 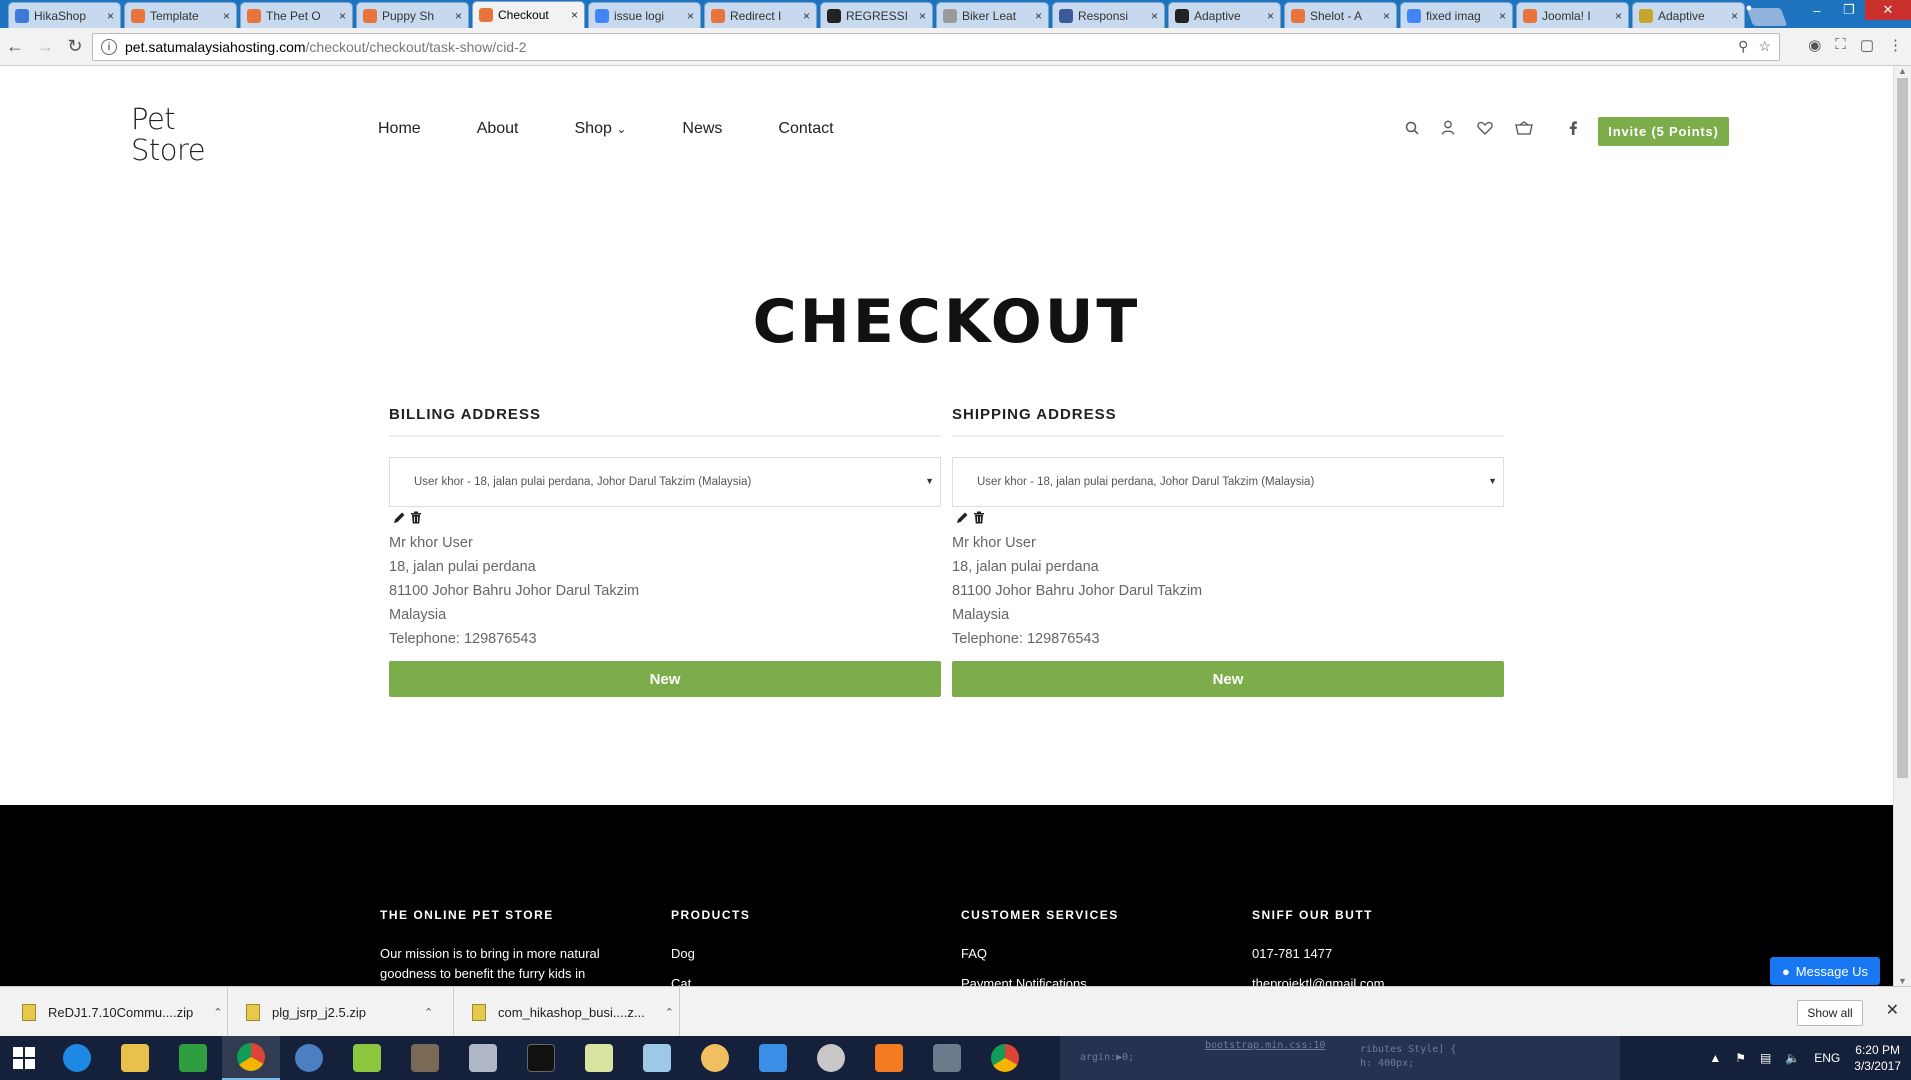 What do you see at coordinates (498, 129) in the screenshot?
I see `nav-about: About` at bounding box center [498, 129].